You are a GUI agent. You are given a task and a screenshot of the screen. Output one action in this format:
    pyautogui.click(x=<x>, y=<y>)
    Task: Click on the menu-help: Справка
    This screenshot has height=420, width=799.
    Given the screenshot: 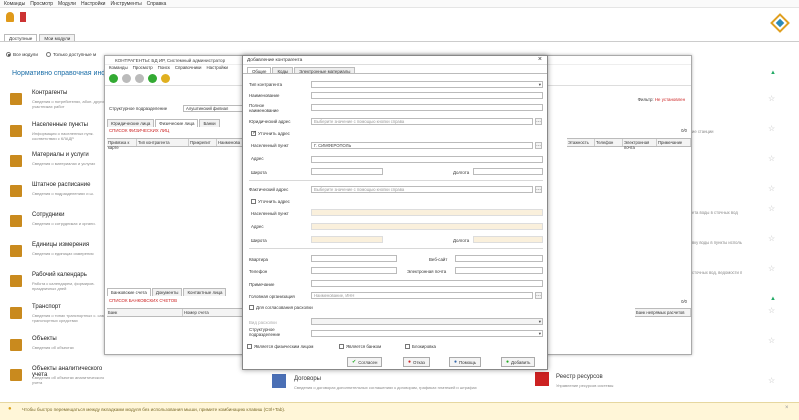 What is the action you would take?
    pyautogui.click(x=157, y=4)
    